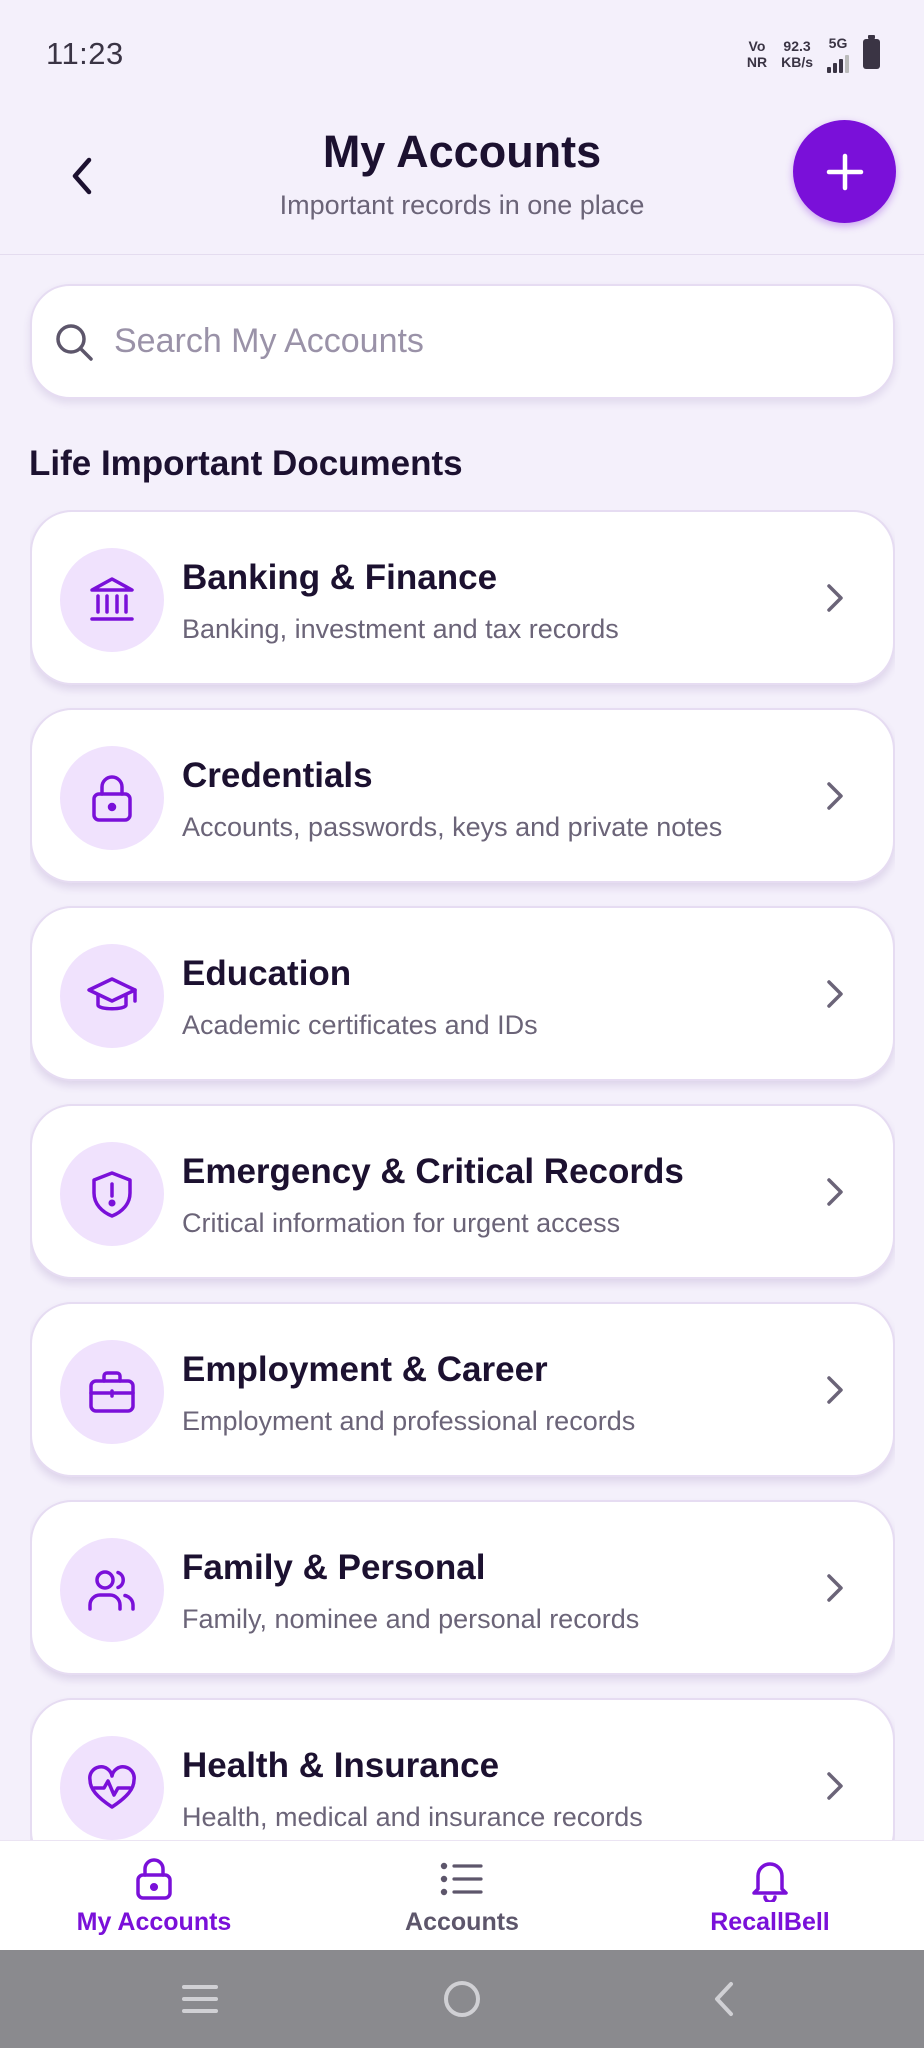 This screenshot has width=924, height=2048. I want to click on users-icon, so click(111, 1590).